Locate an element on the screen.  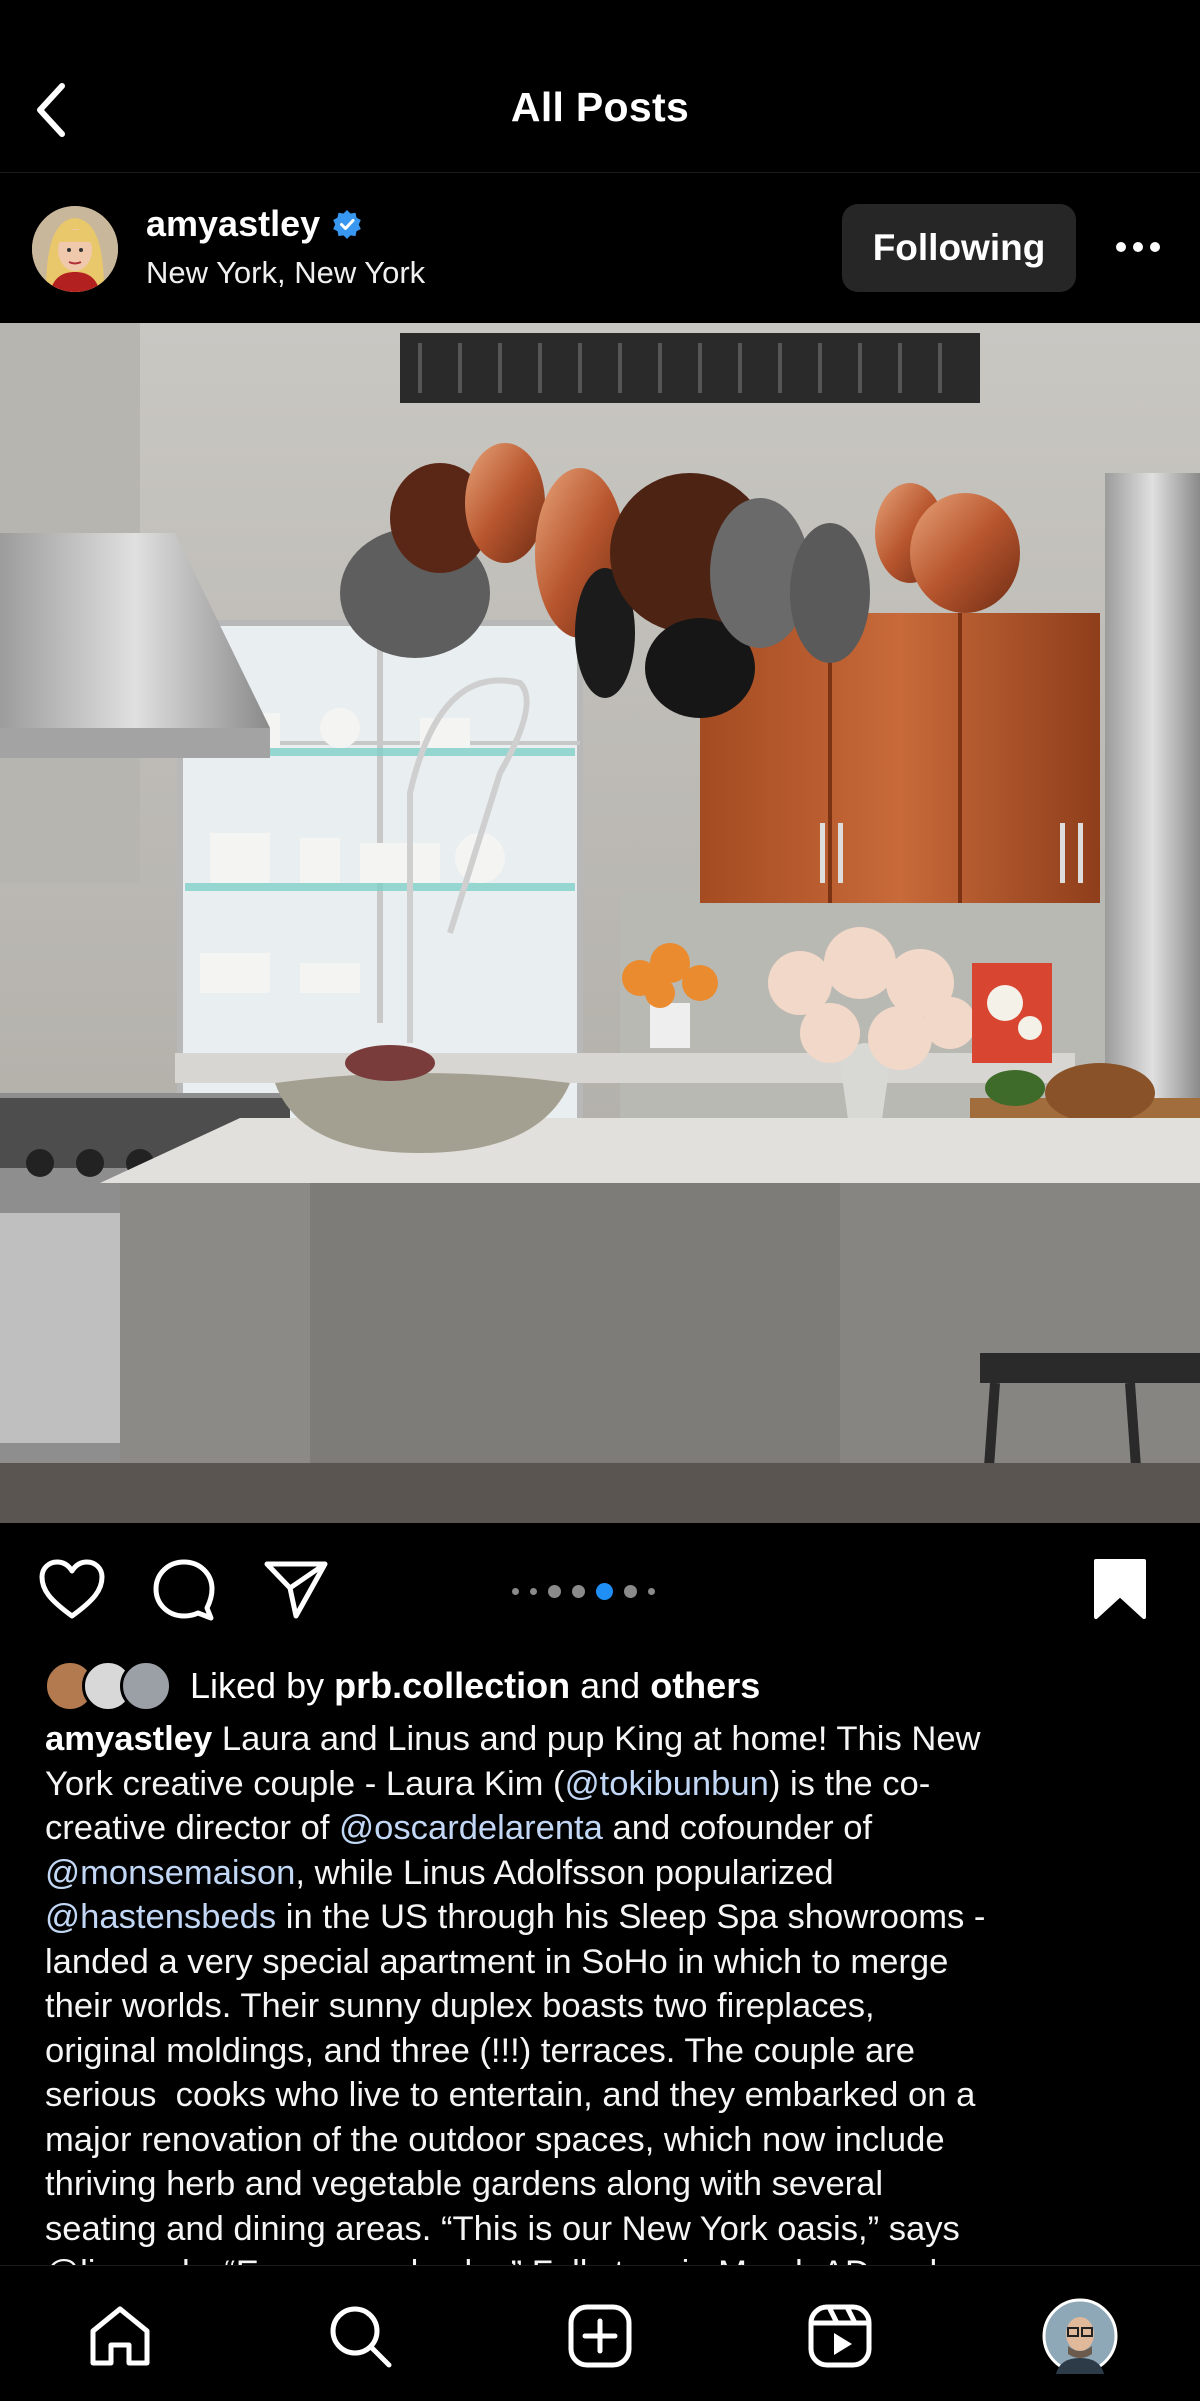
caption-mention: @hastensbeds is located at coordinates (160, 1917).